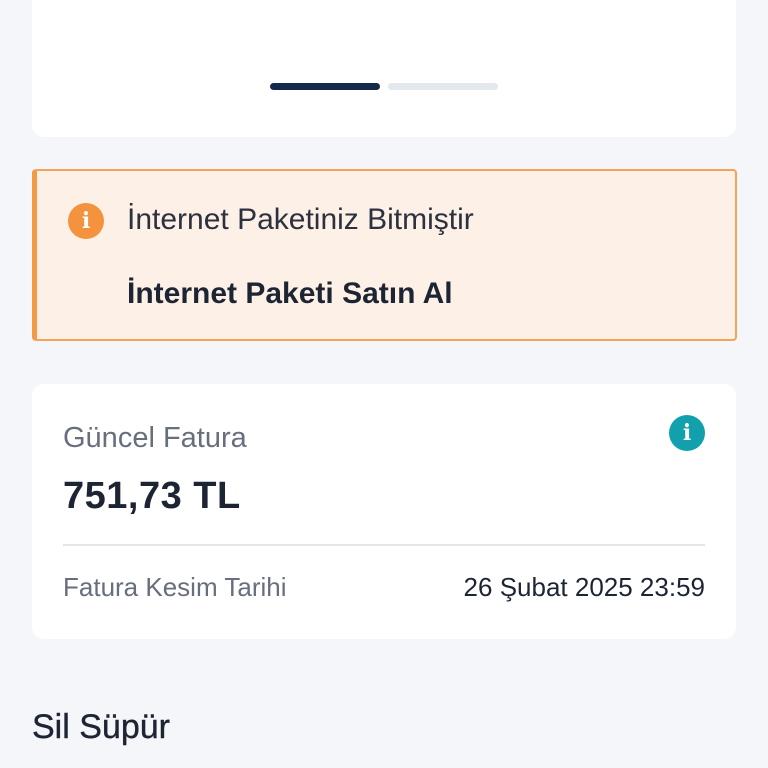  What do you see at coordinates (175, 587) in the screenshot?
I see `bill-due-label: Fatura Kesim Tarihi` at bounding box center [175, 587].